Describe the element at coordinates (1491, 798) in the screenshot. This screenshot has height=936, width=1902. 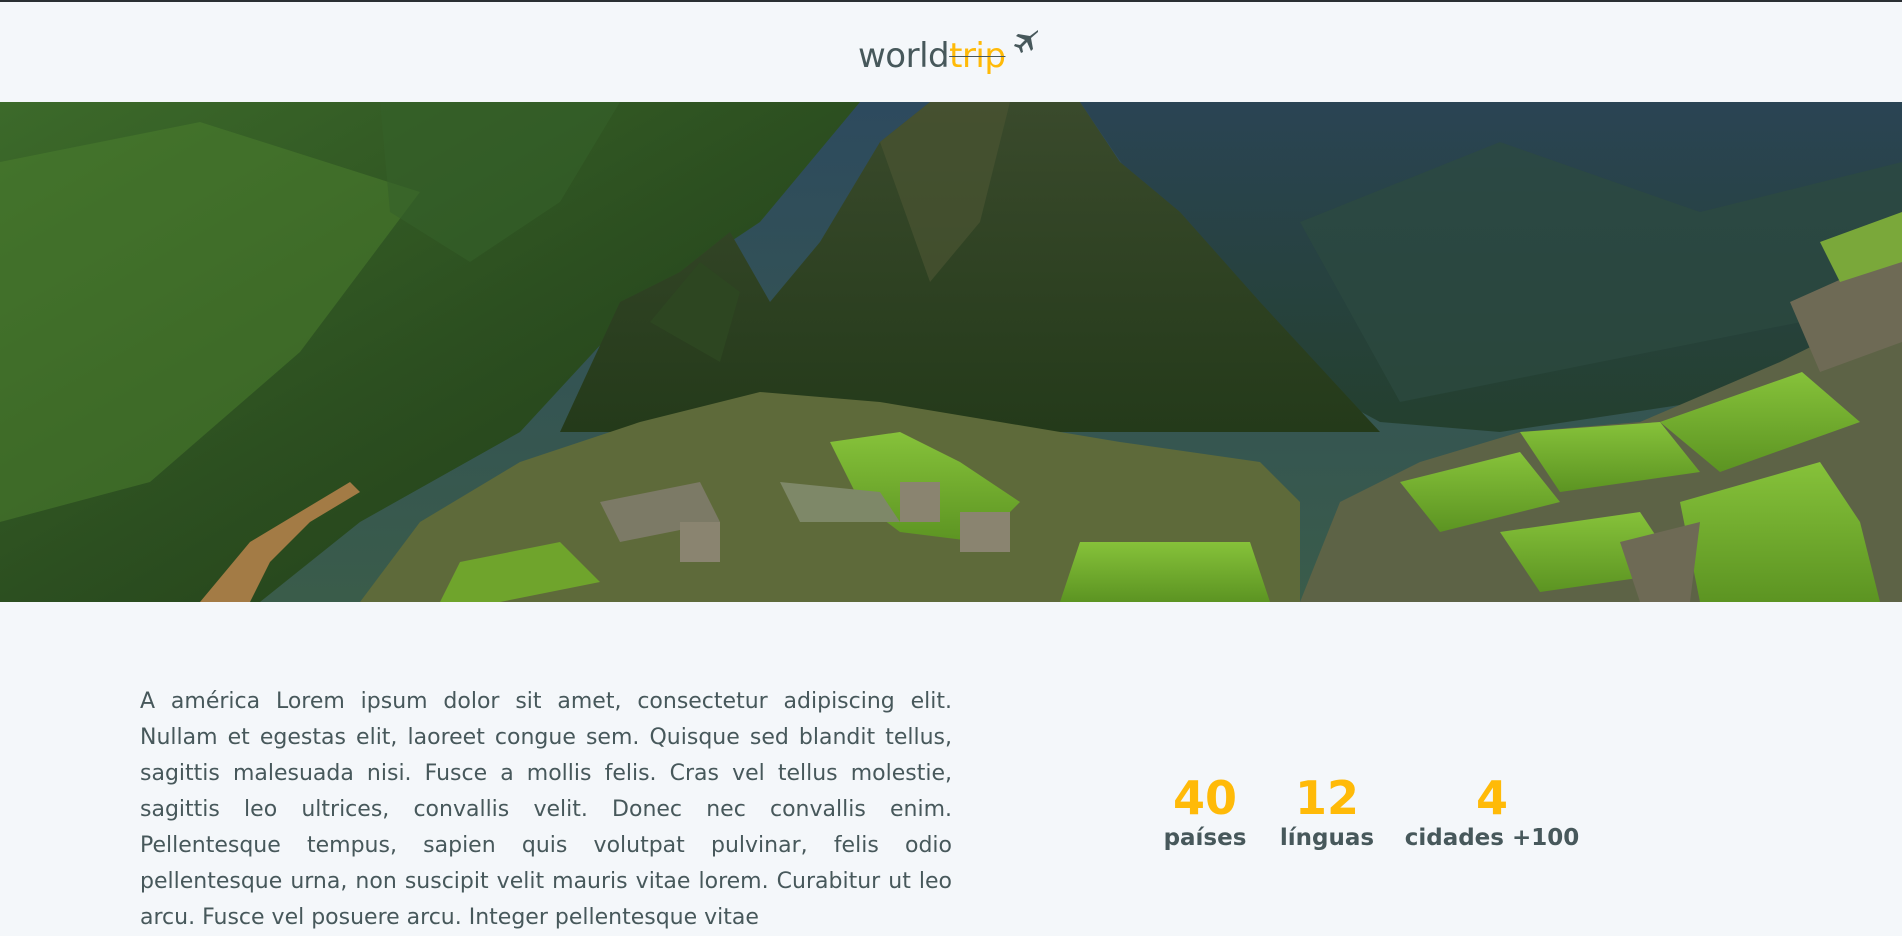
I see `stat-cities-number: 4` at that location.